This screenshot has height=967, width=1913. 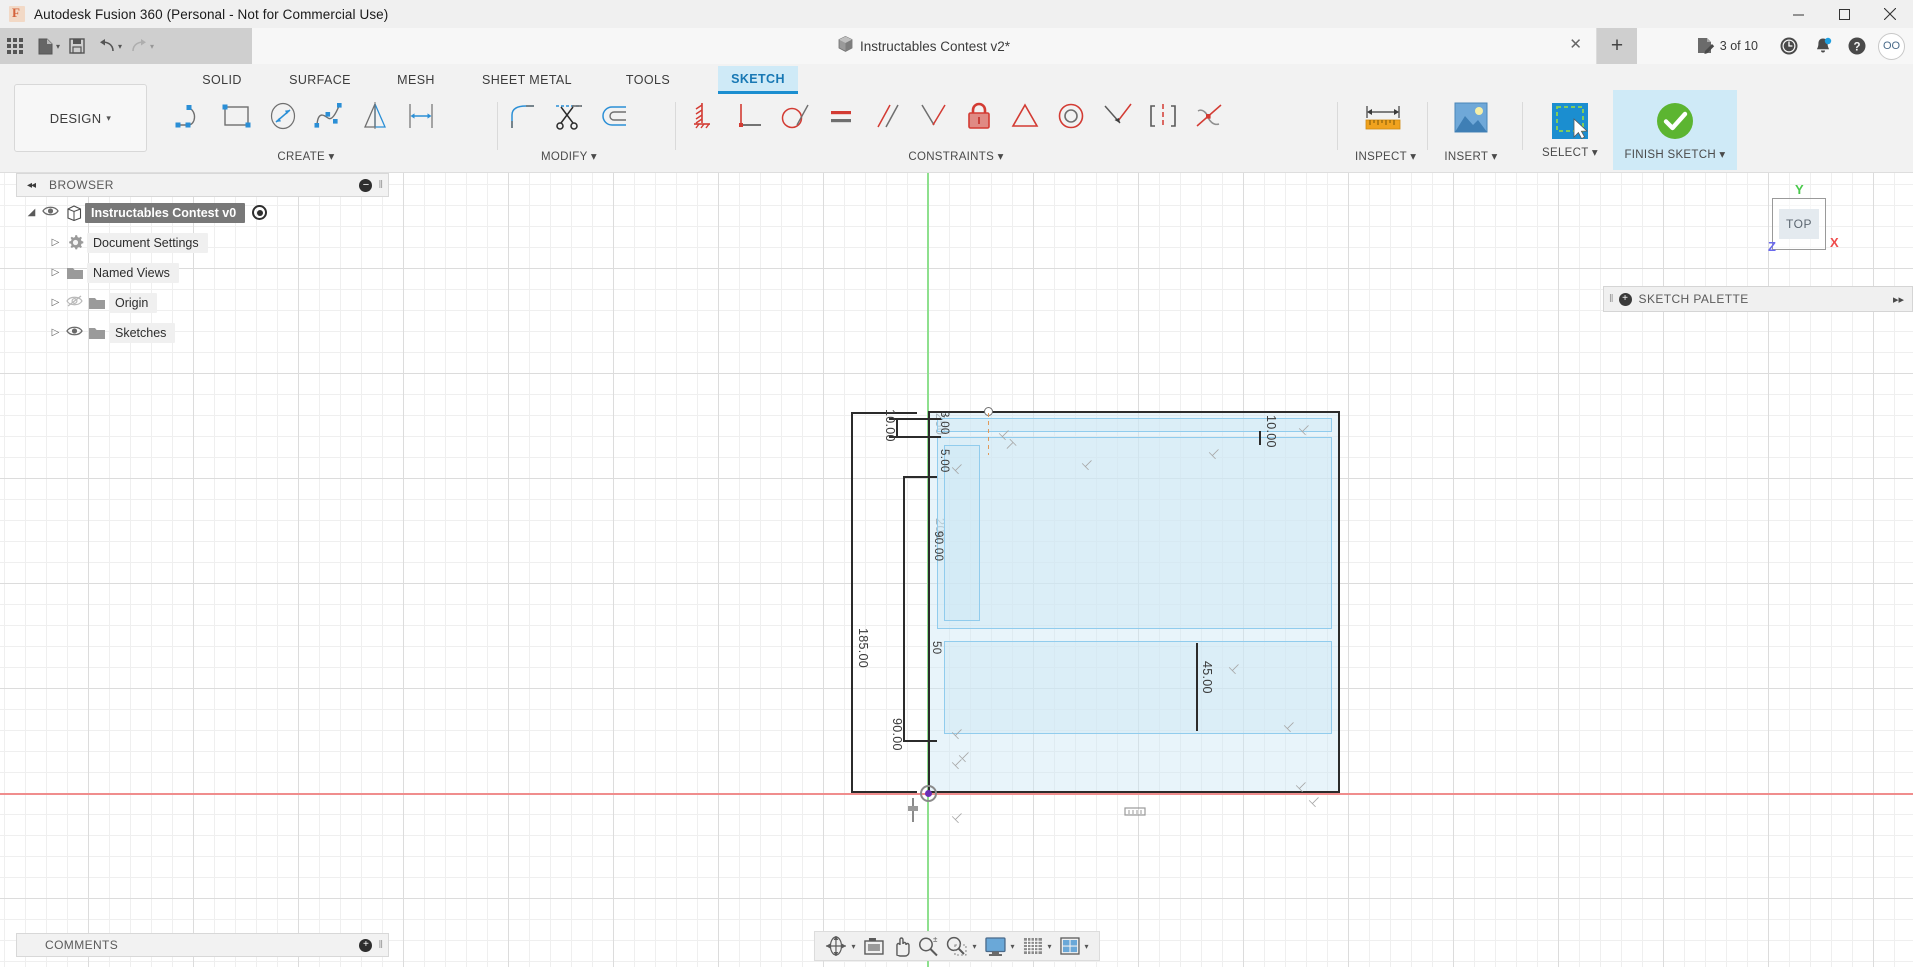 I want to click on close-icon: ✕, so click(x=1575, y=44).